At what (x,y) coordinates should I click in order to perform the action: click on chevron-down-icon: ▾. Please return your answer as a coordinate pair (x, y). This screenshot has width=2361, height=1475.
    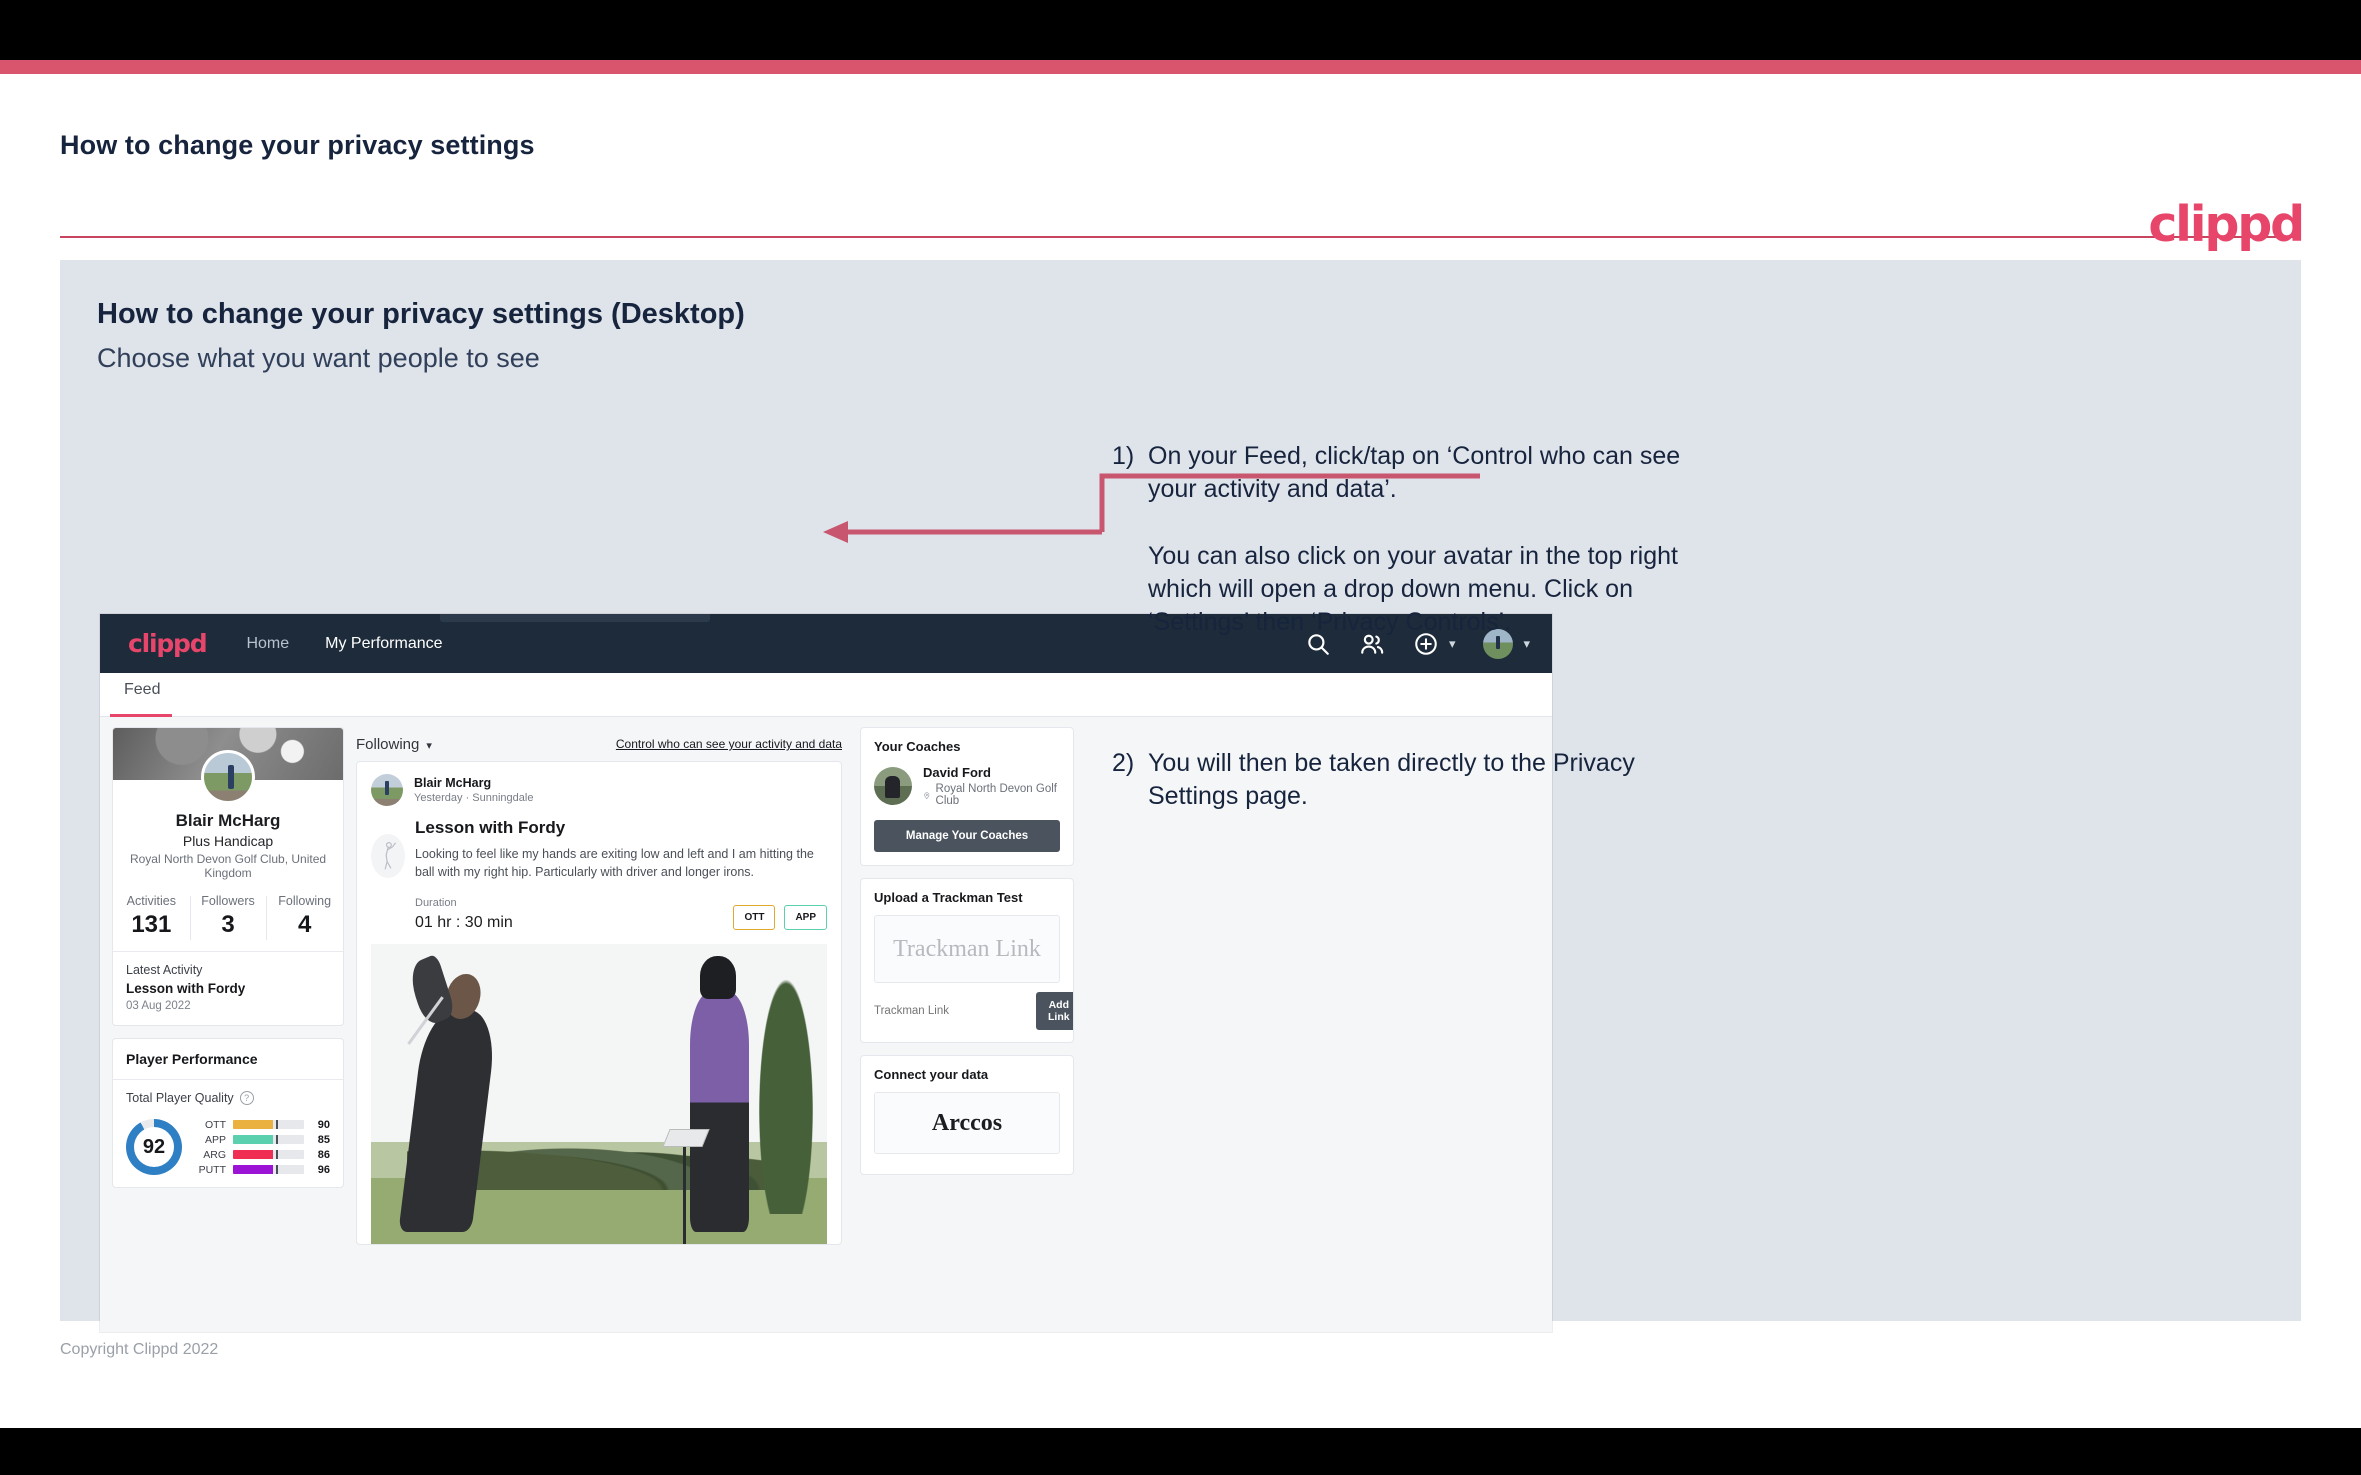
    Looking at the image, I should click on (429, 745).